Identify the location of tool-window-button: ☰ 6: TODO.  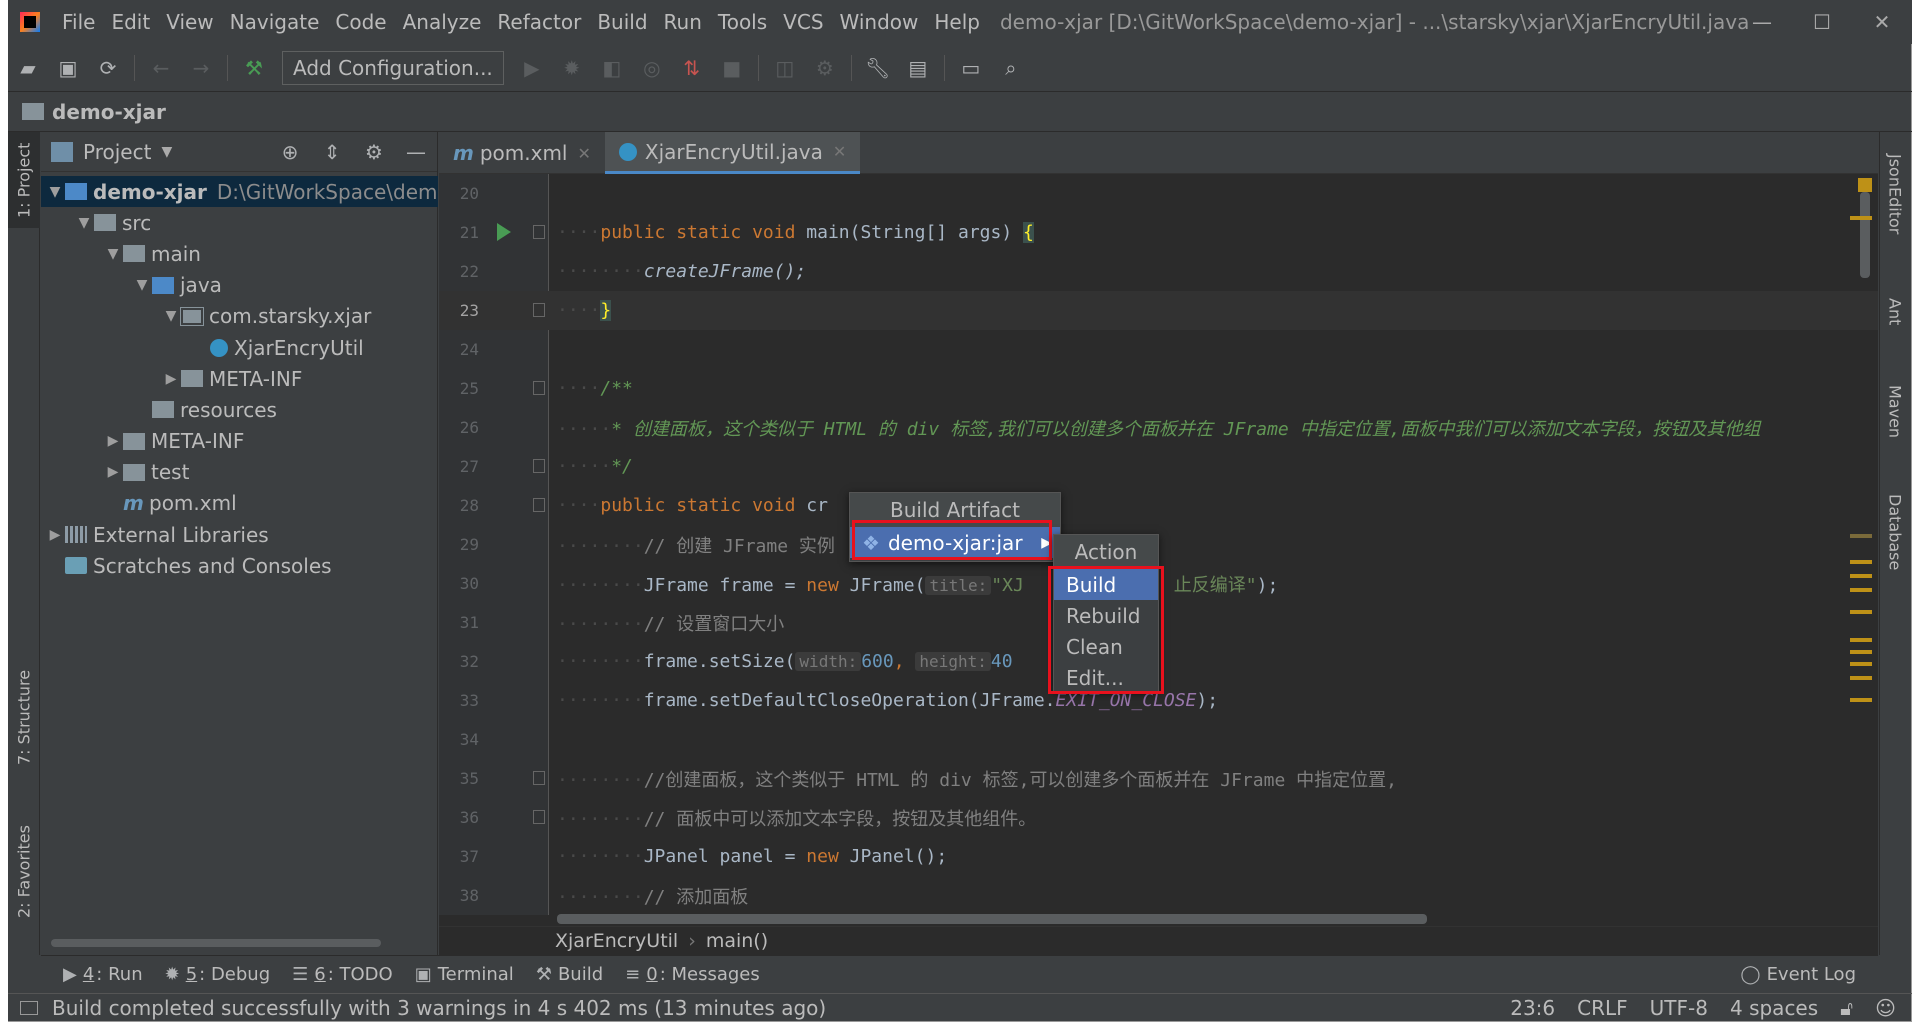
(342, 974).